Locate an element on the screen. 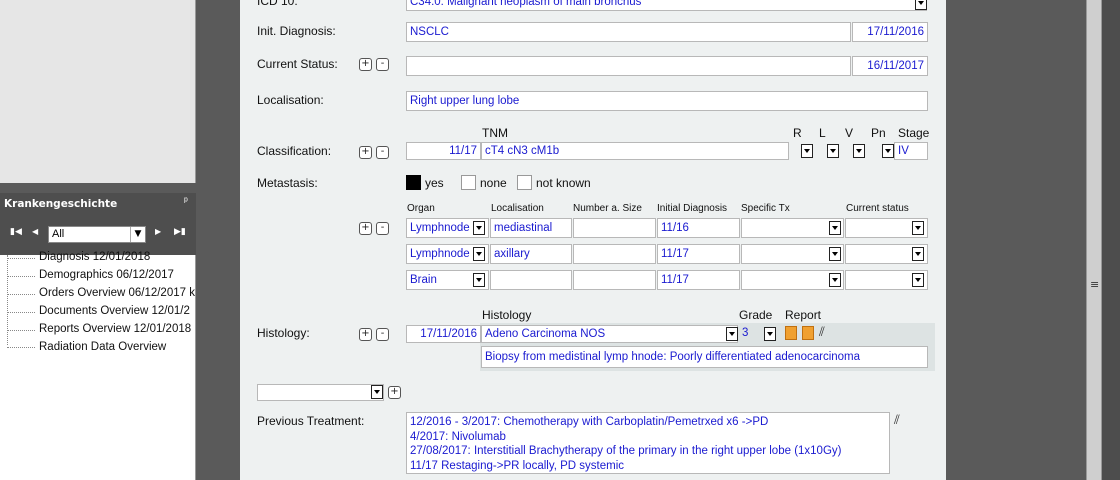 Image resolution: width=1120 pixels, height=480 pixels. tnm-field: cT4 cN3 cM1b is located at coordinates (635, 151).